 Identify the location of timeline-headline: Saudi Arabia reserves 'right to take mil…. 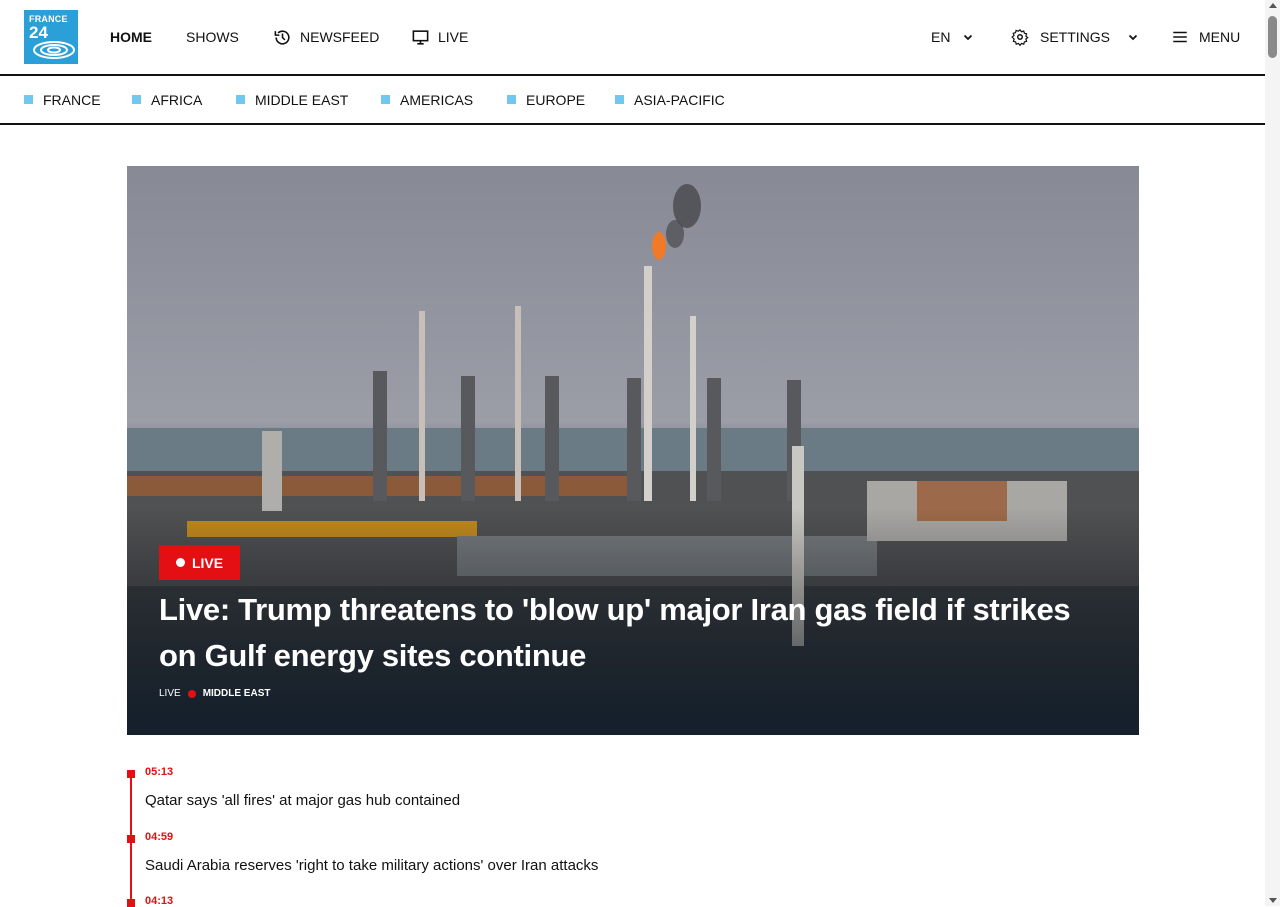
(371, 865).